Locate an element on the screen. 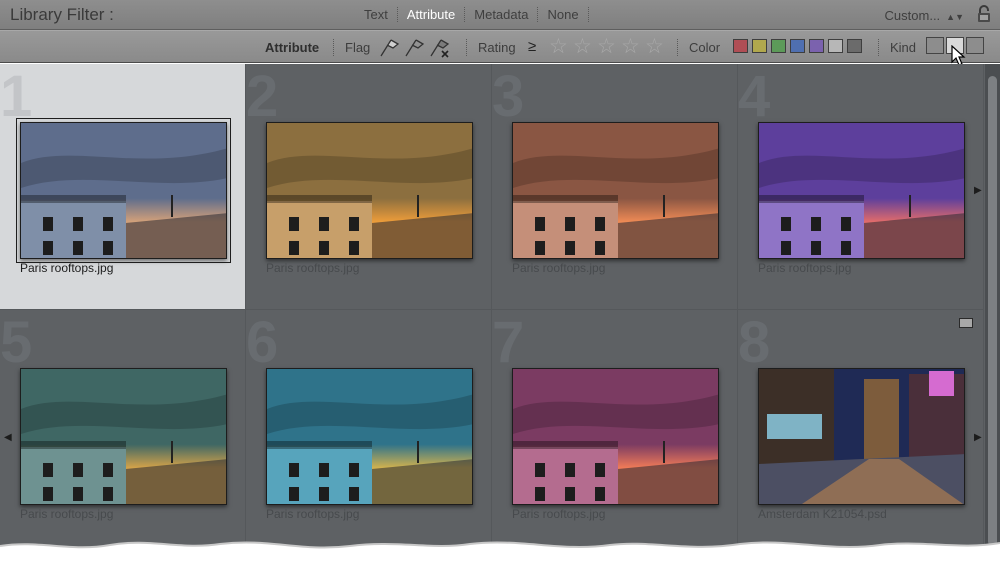  kind-label: Kind is located at coordinates (903, 47).